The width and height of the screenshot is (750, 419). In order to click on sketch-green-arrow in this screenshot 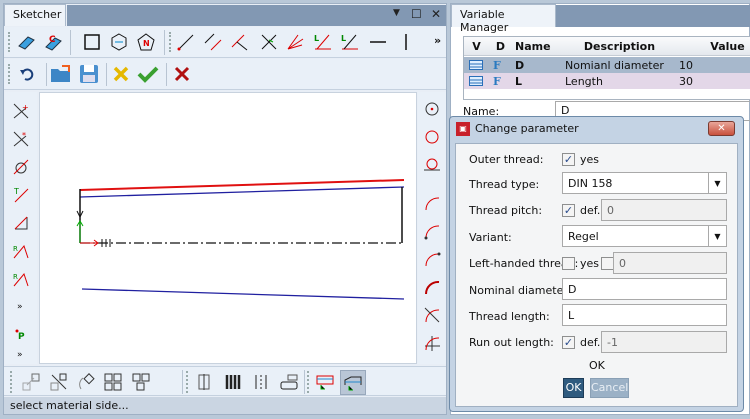, I will do `click(80, 231)`.